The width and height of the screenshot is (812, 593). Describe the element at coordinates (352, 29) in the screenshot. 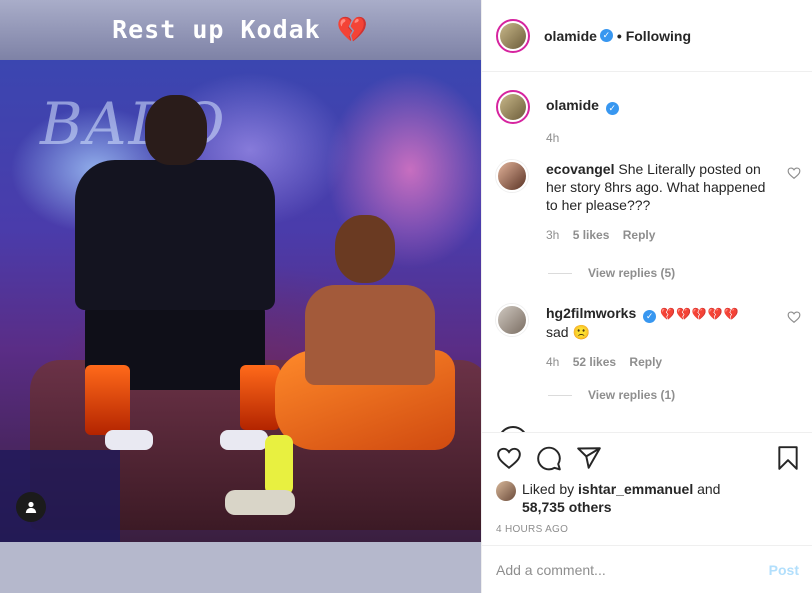

I see `broken-heart-emoji: 💔` at that location.